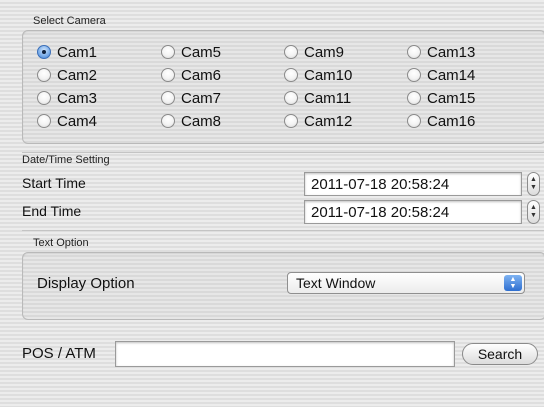  I want to click on end-time-stepper: ▲ ▼, so click(533, 212).